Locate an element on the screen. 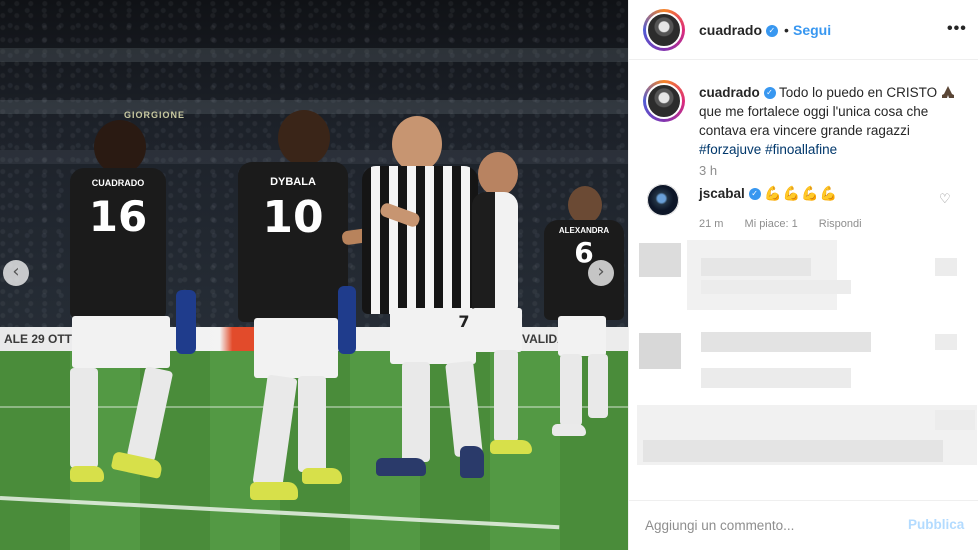 Image resolution: width=978 pixels, height=550 pixels. author-username-text: cuadrado is located at coordinates (731, 30).